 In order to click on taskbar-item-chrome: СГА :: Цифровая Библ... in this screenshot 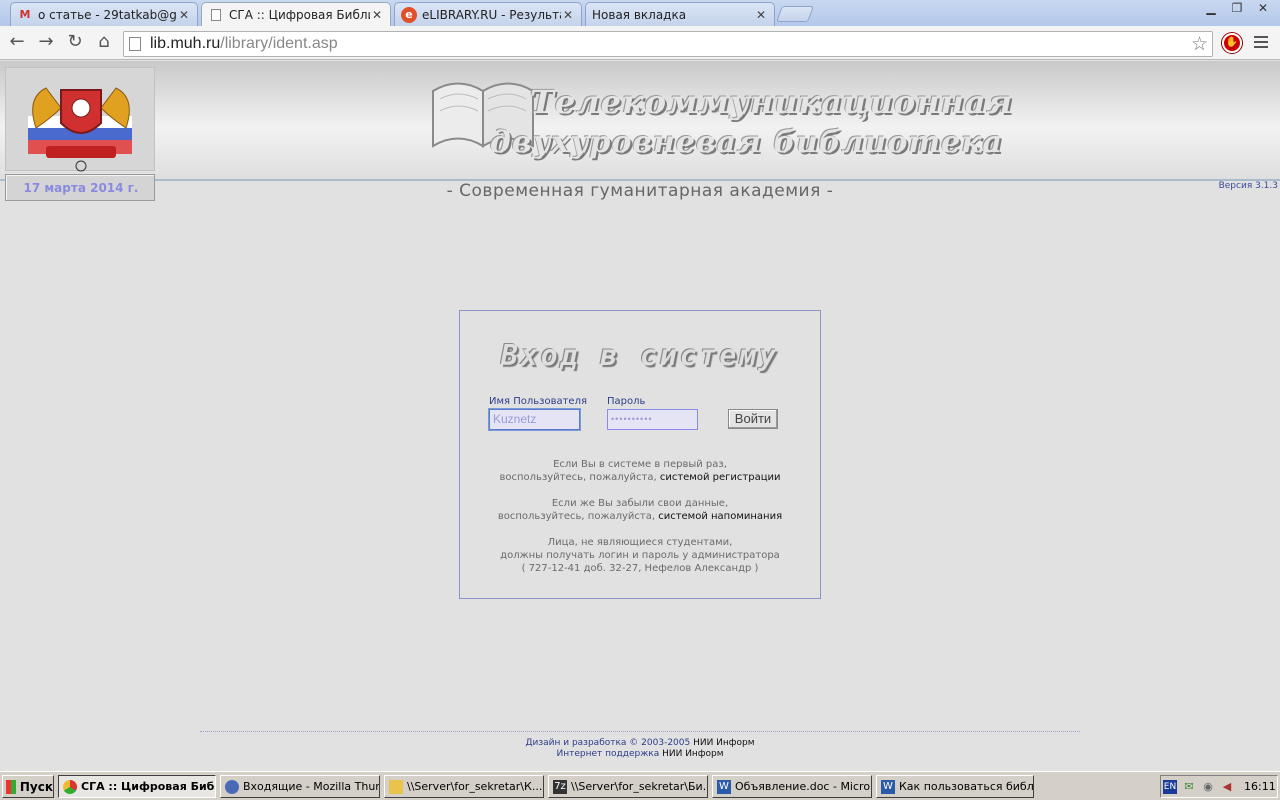, I will do `click(137, 786)`.